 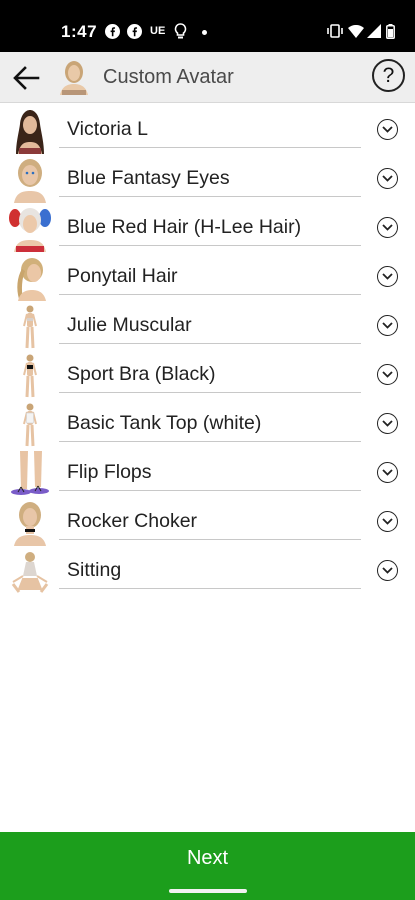 What do you see at coordinates (164, 423) in the screenshot?
I see `item-label: Basic Tank Top (white)` at bounding box center [164, 423].